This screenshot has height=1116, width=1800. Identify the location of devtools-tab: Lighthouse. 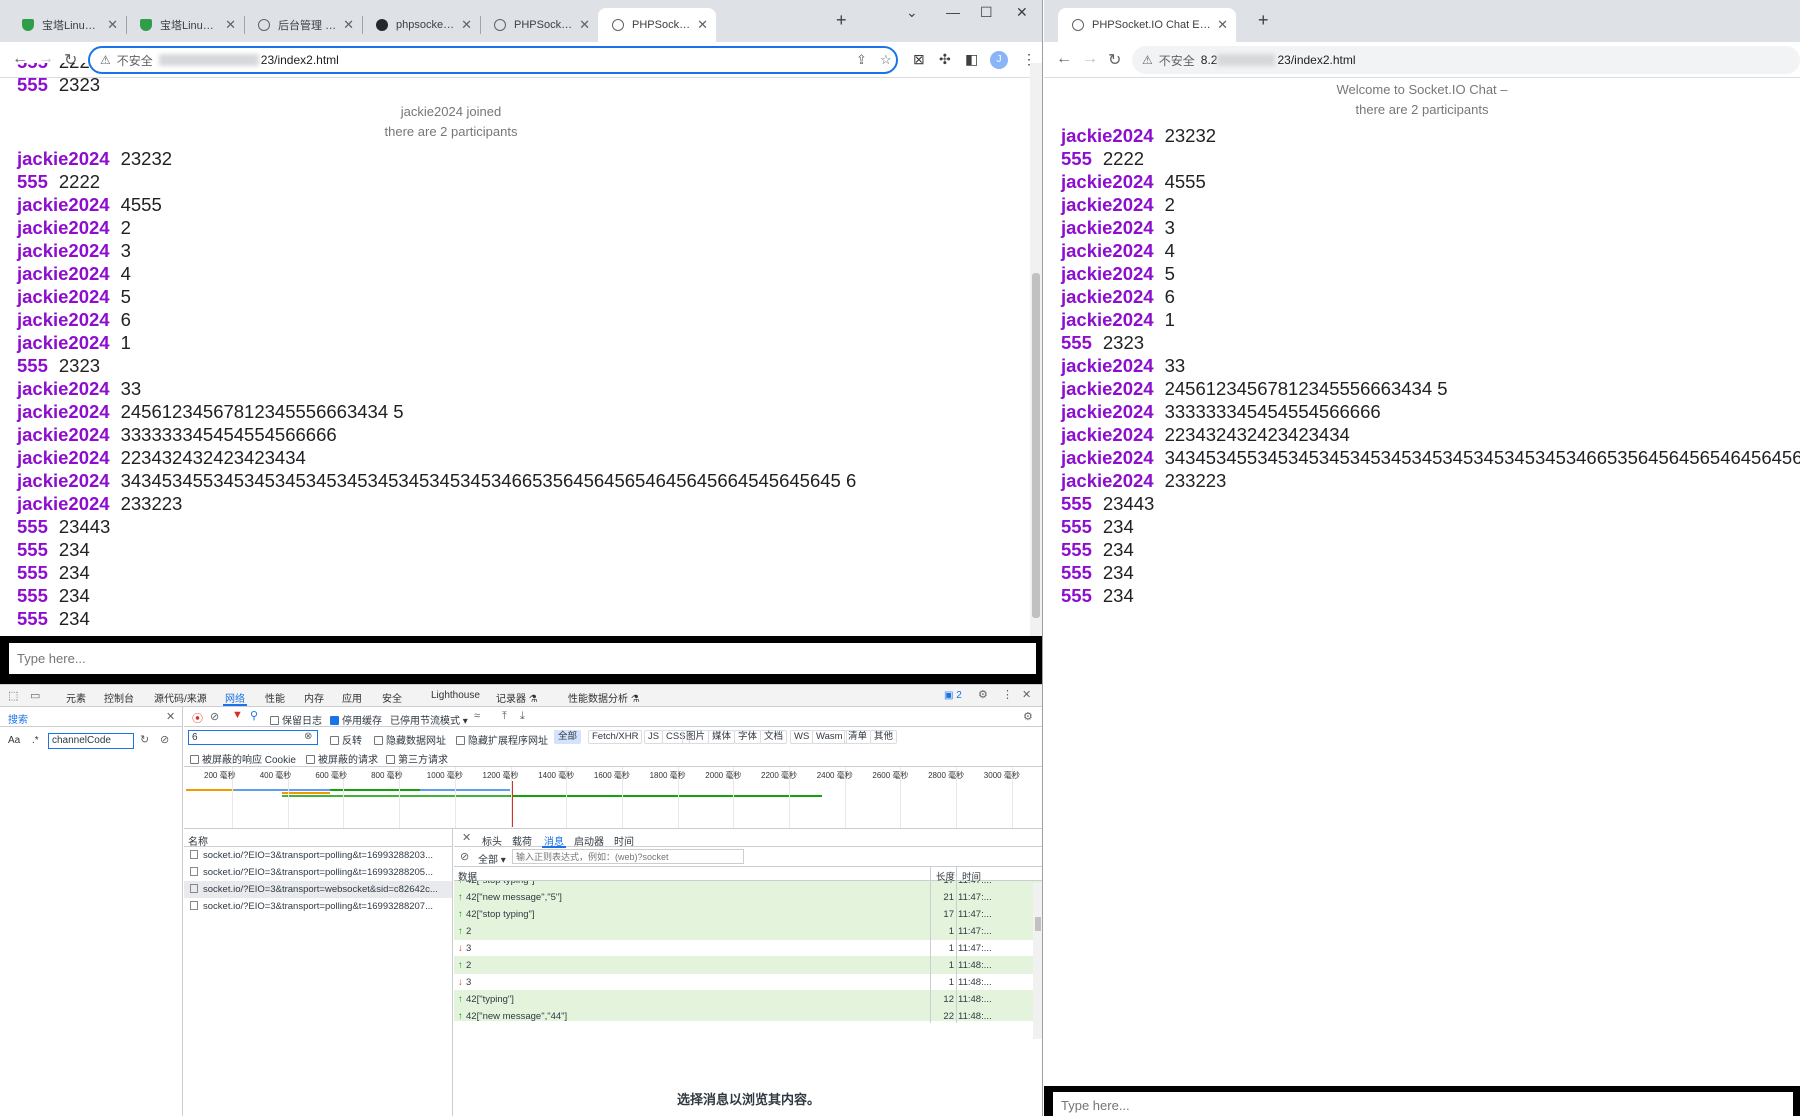
(455, 695).